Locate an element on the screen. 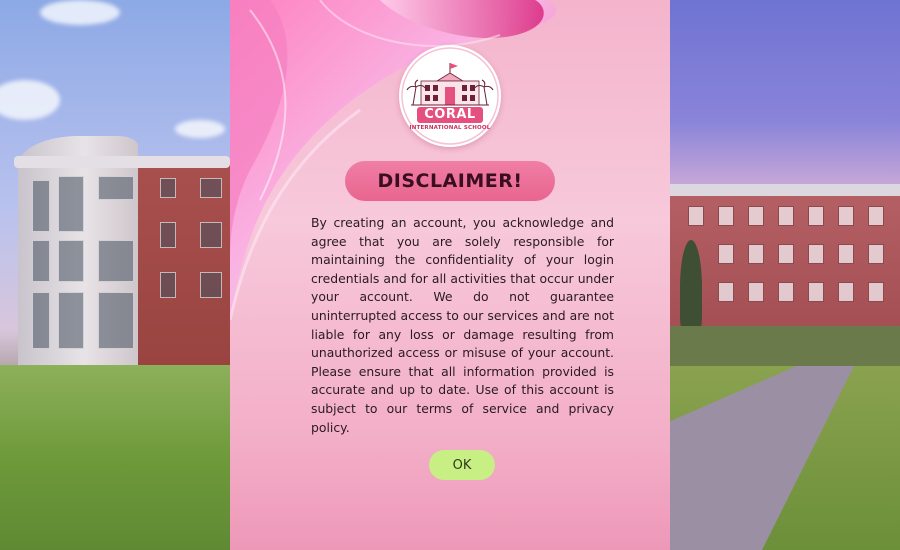 The height and width of the screenshot is (550, 900). ok-button: OK is located at coordinates (462, 465).